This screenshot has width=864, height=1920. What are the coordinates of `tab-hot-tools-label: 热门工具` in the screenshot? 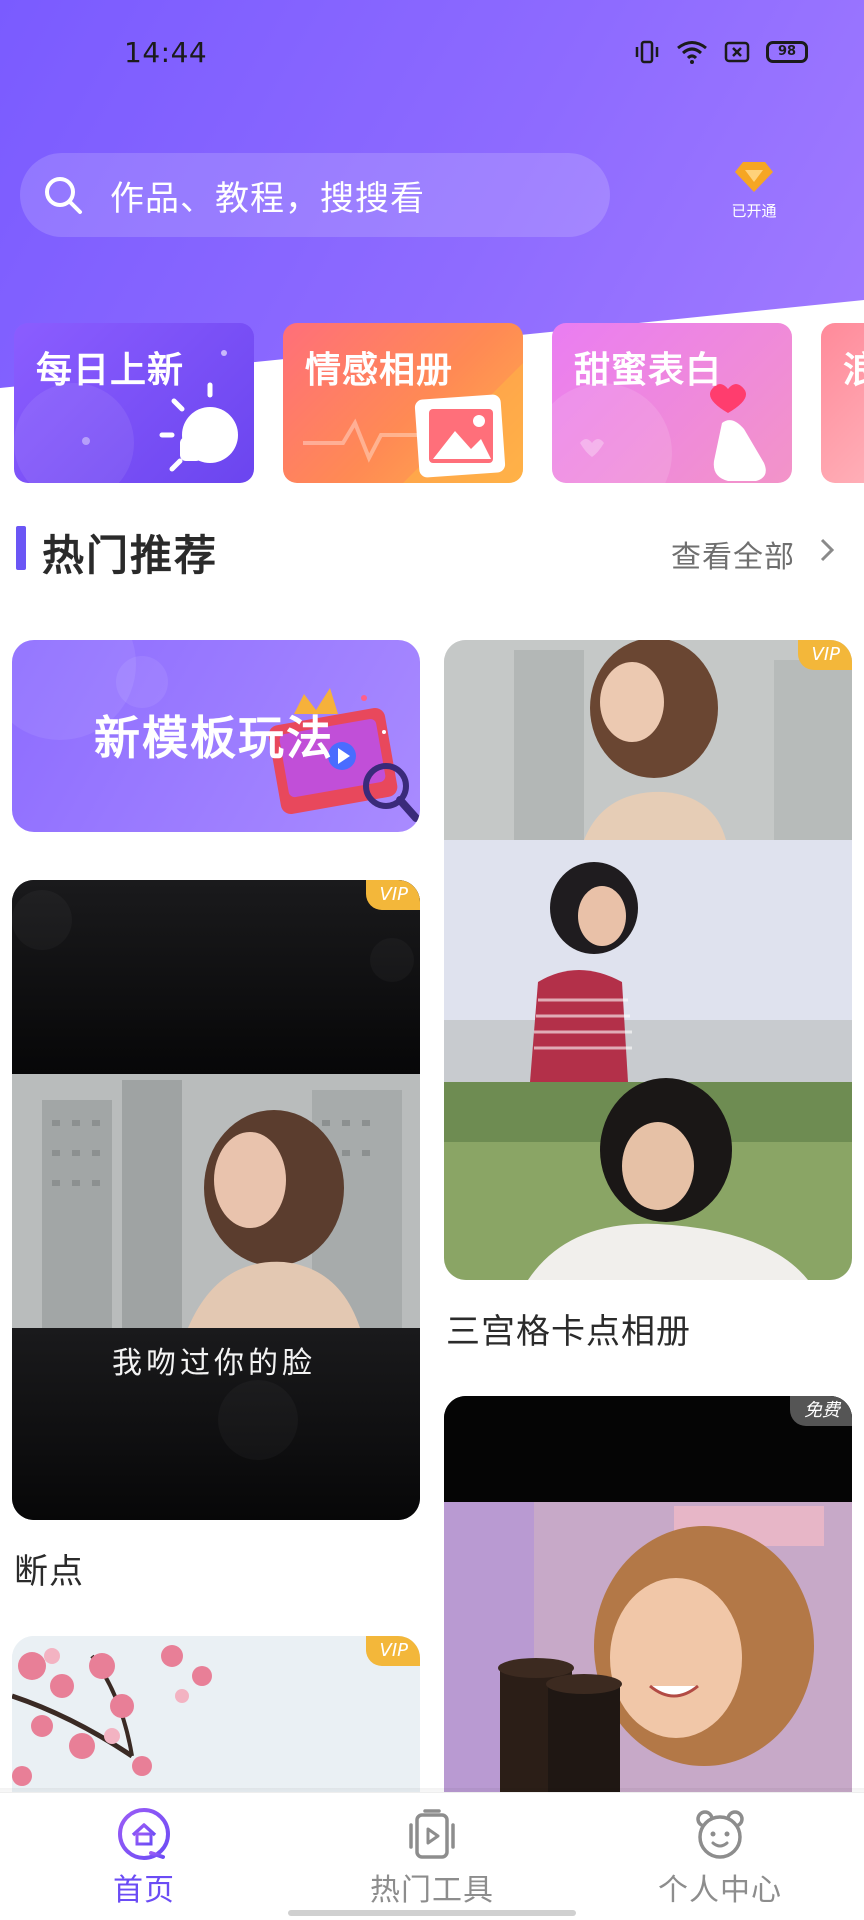 It's located at (432, 1890).